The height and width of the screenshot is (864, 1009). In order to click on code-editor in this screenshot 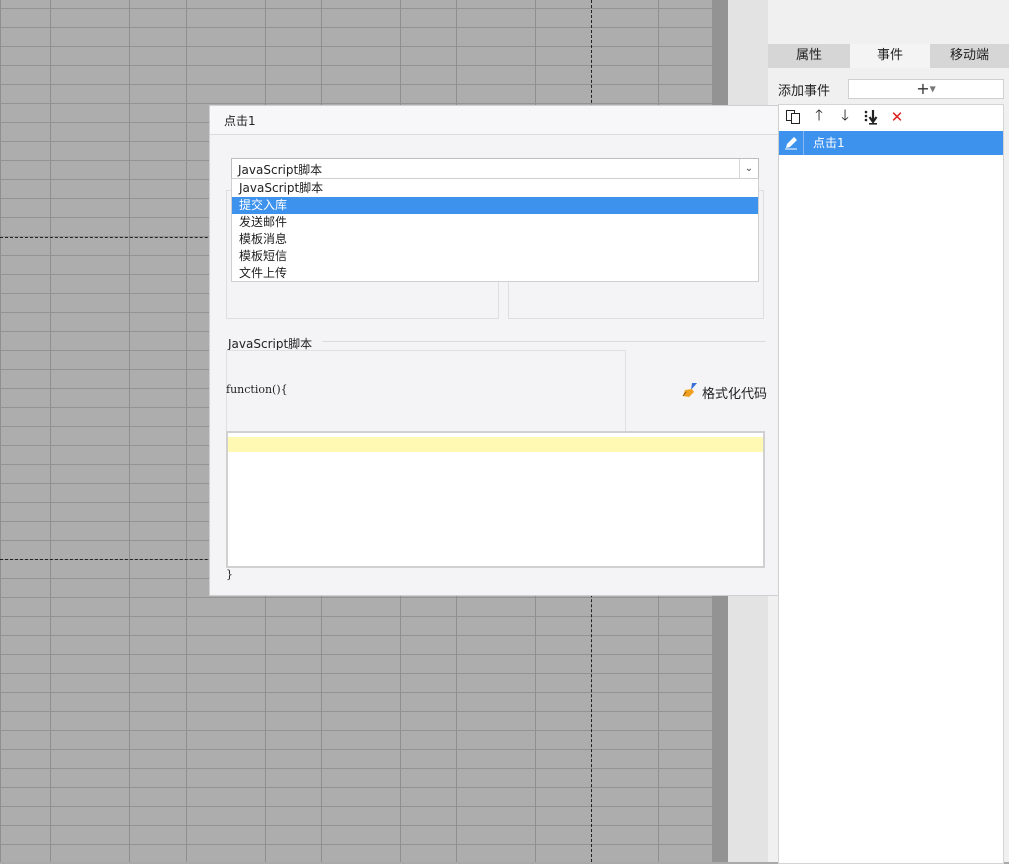, I will do `click(495, 499)`.